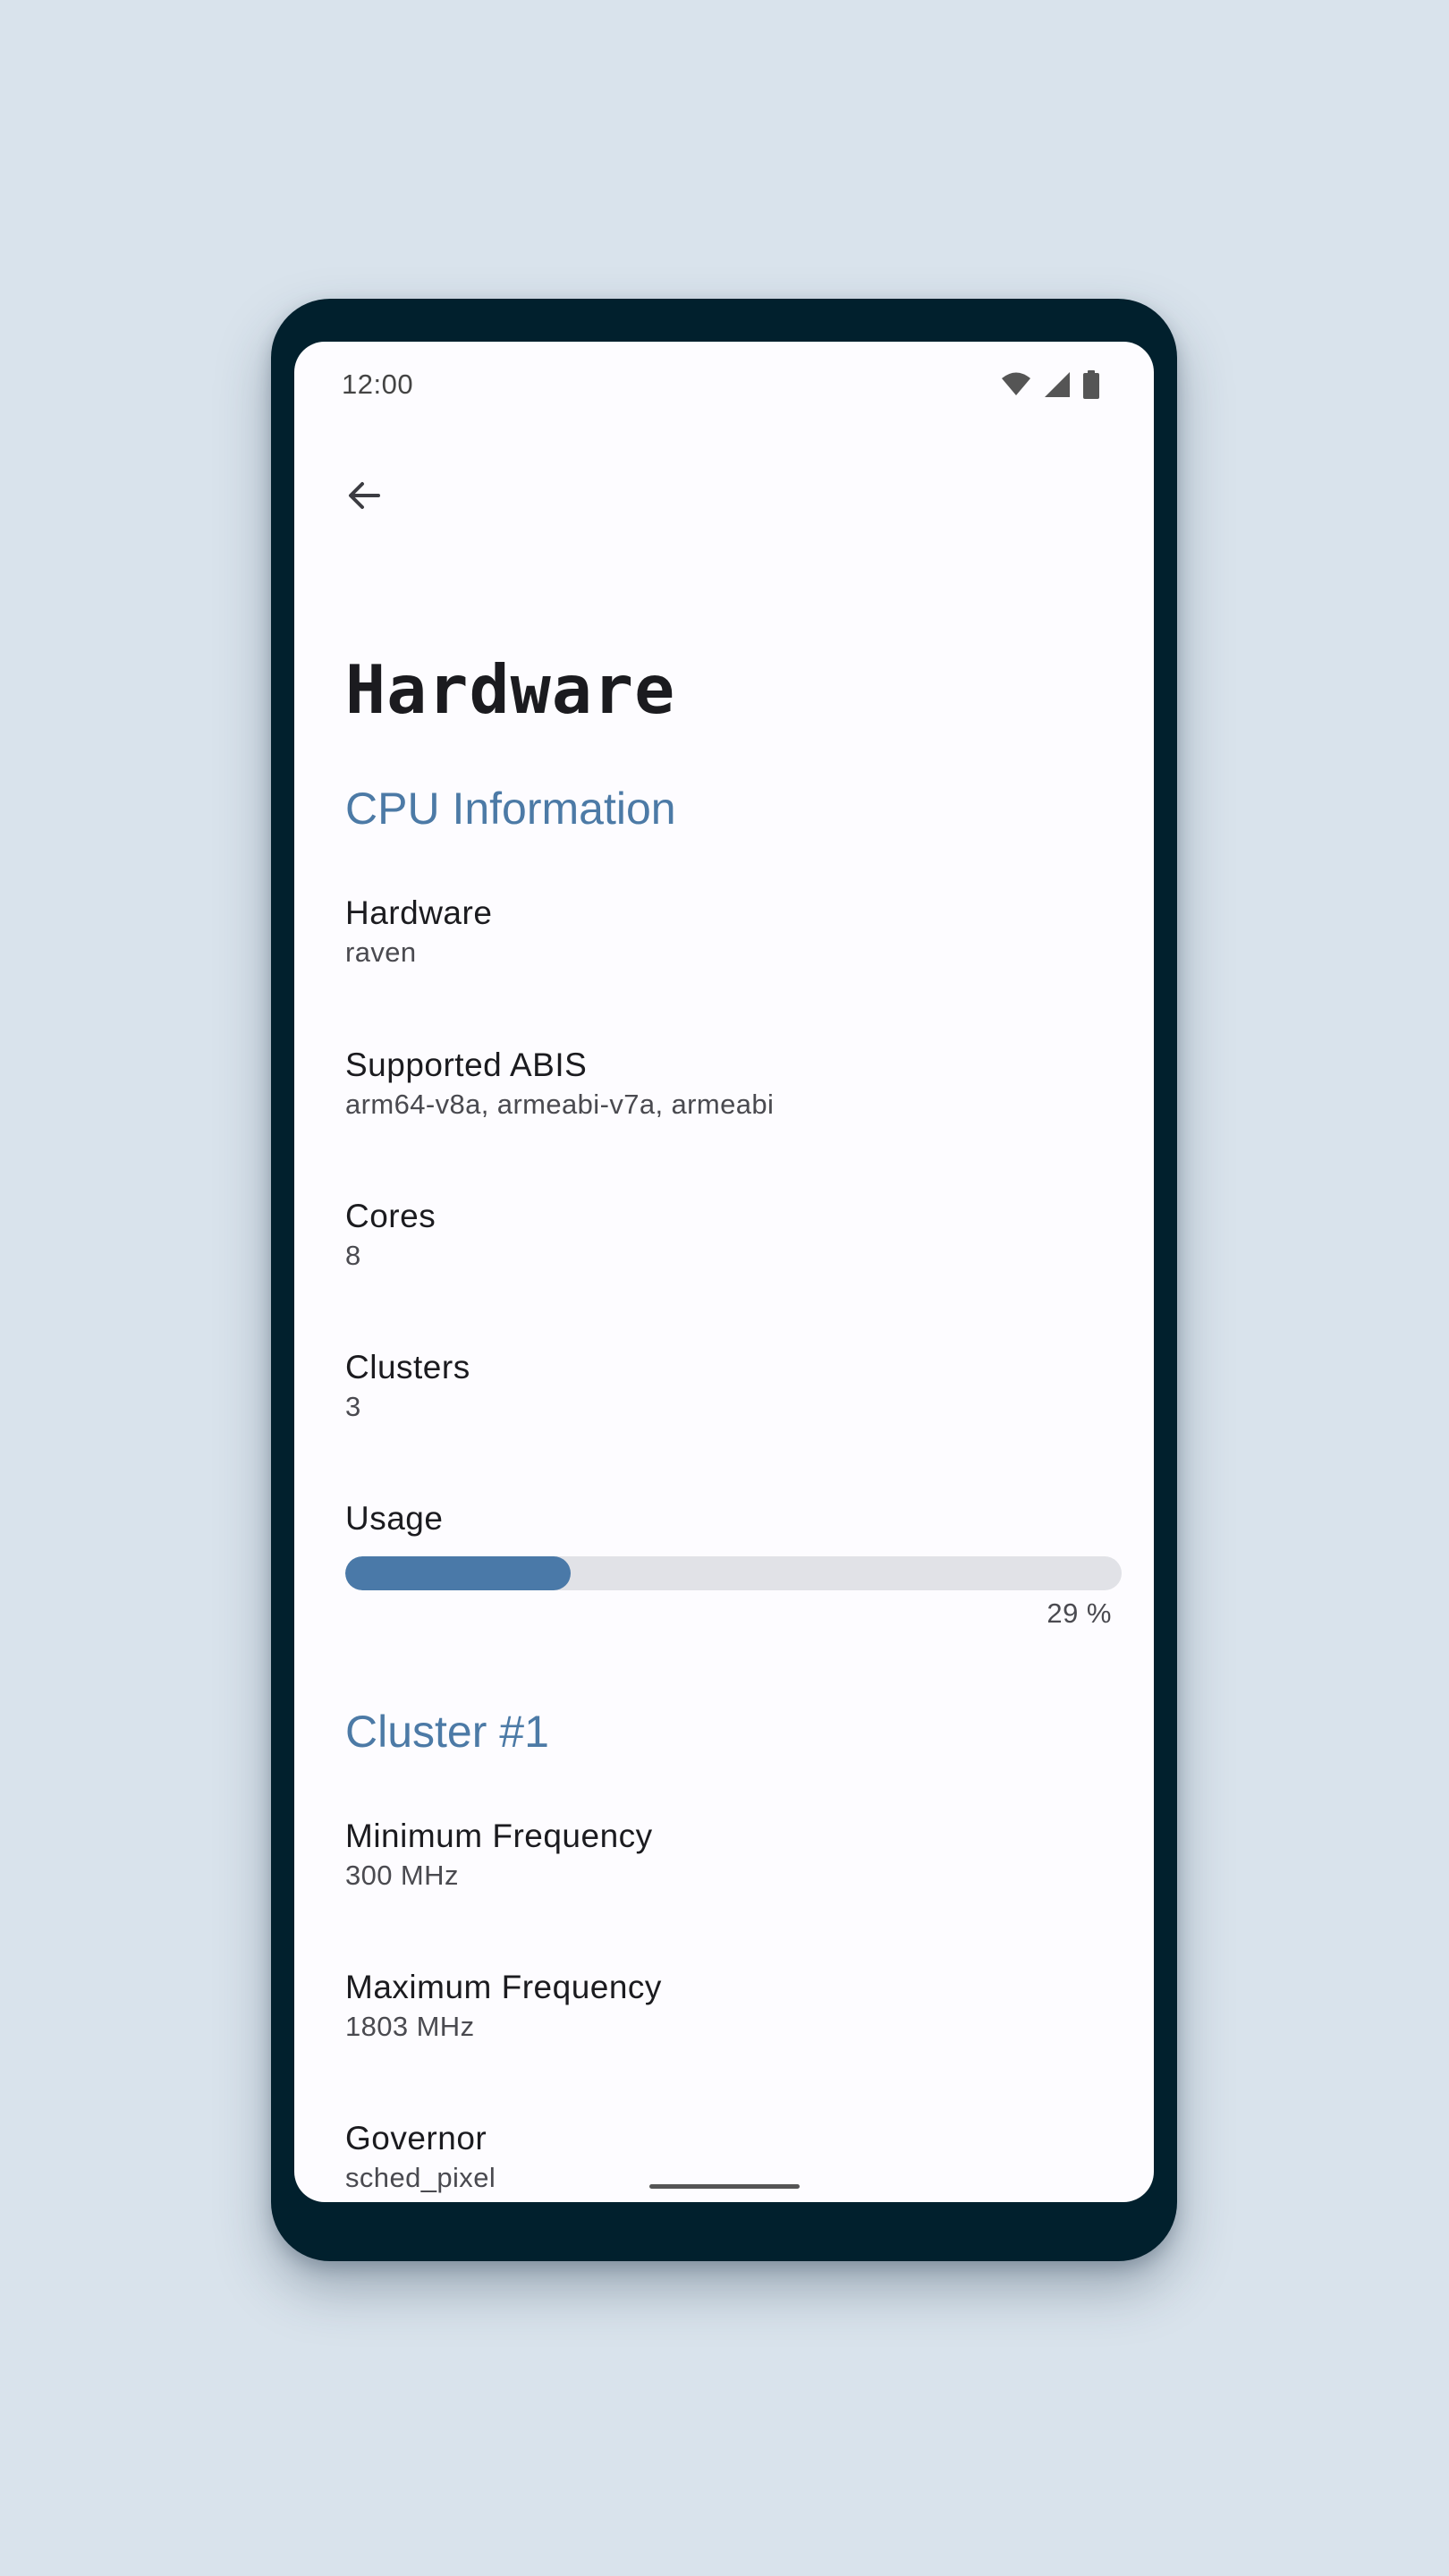  Describe the element at coordinates (729, 1518) in the screenshot. I see `info-item-usage: Usage` at that location.